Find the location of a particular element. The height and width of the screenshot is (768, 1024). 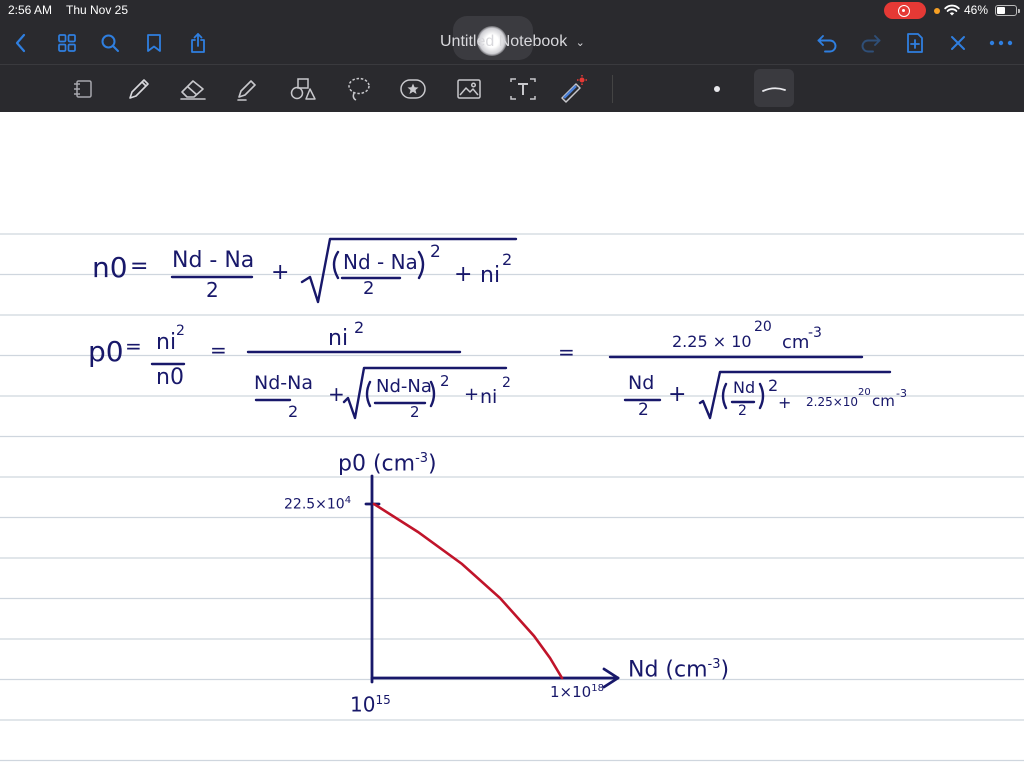

stroke-curve-icon is located at coordinates (774, 89).